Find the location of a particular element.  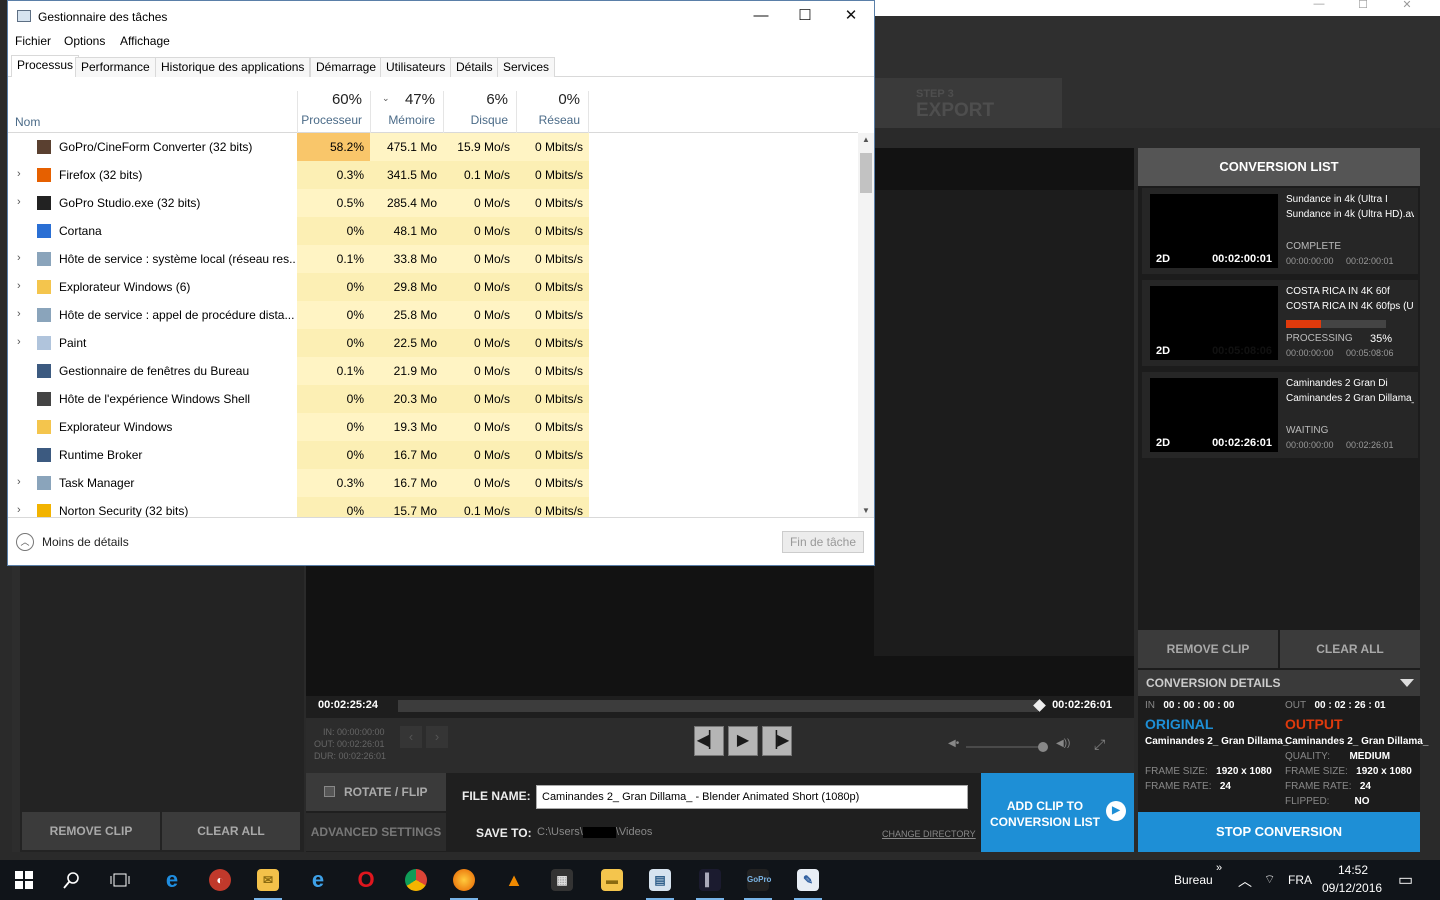

prev-mark-icon: ‹ is located at coordinates (411, 737).